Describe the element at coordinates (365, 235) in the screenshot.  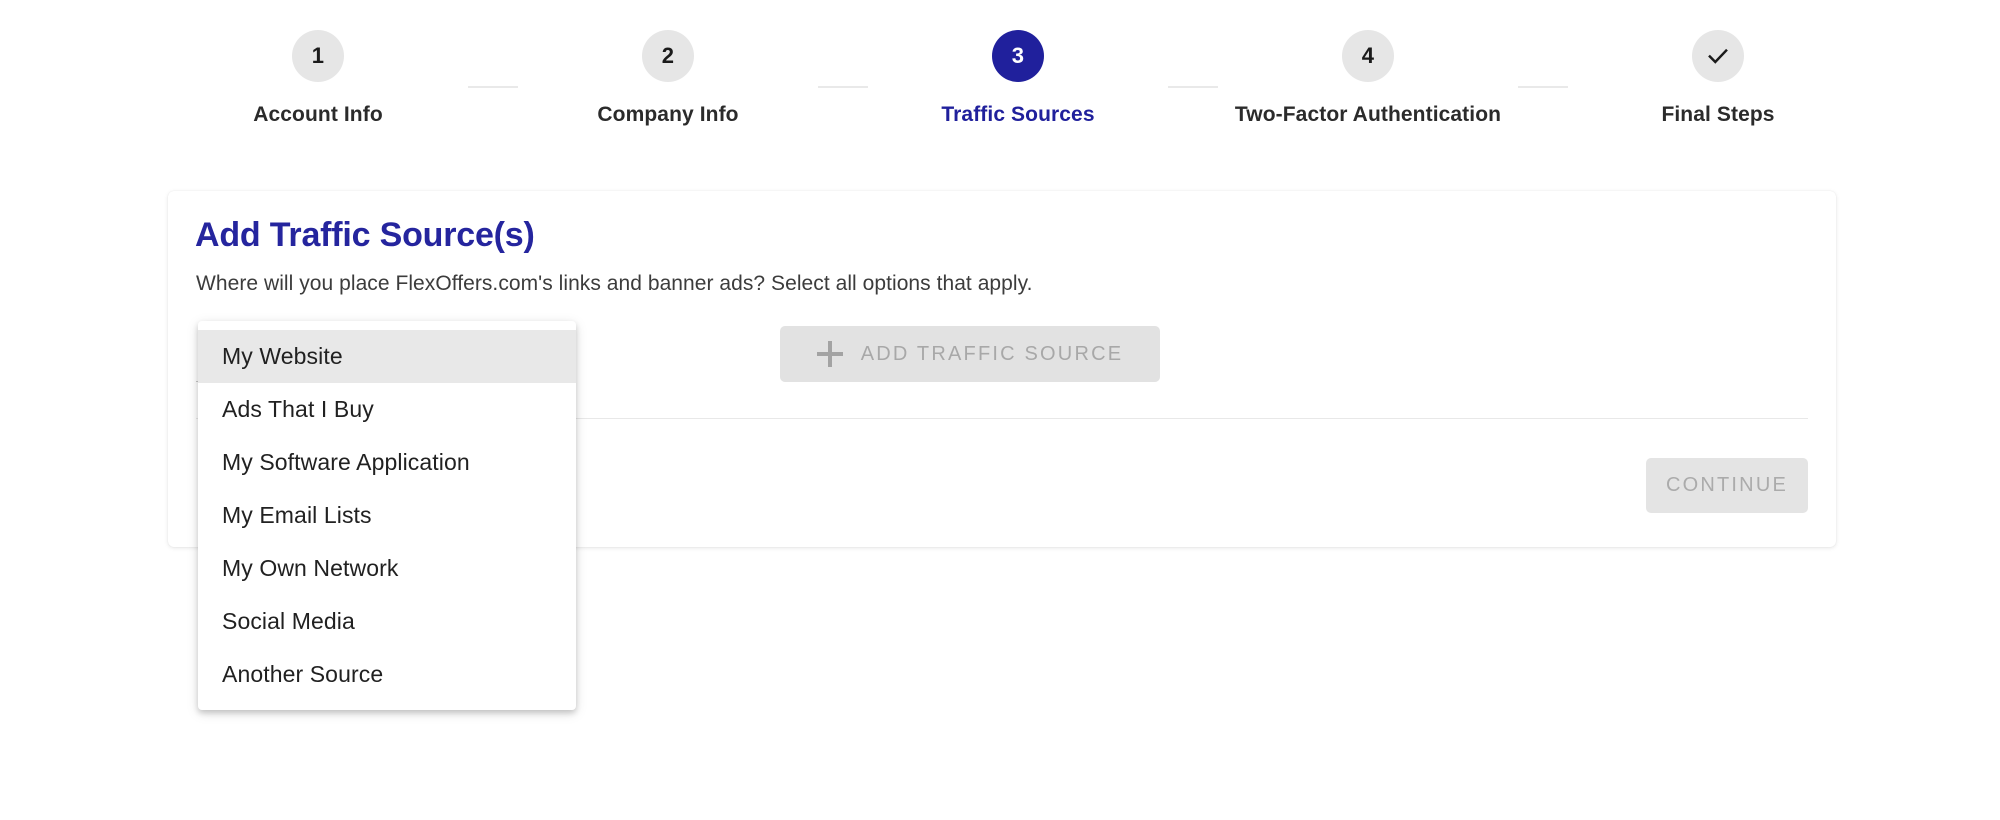
I see `page-title: Add Traffic Source(s)` at that location.